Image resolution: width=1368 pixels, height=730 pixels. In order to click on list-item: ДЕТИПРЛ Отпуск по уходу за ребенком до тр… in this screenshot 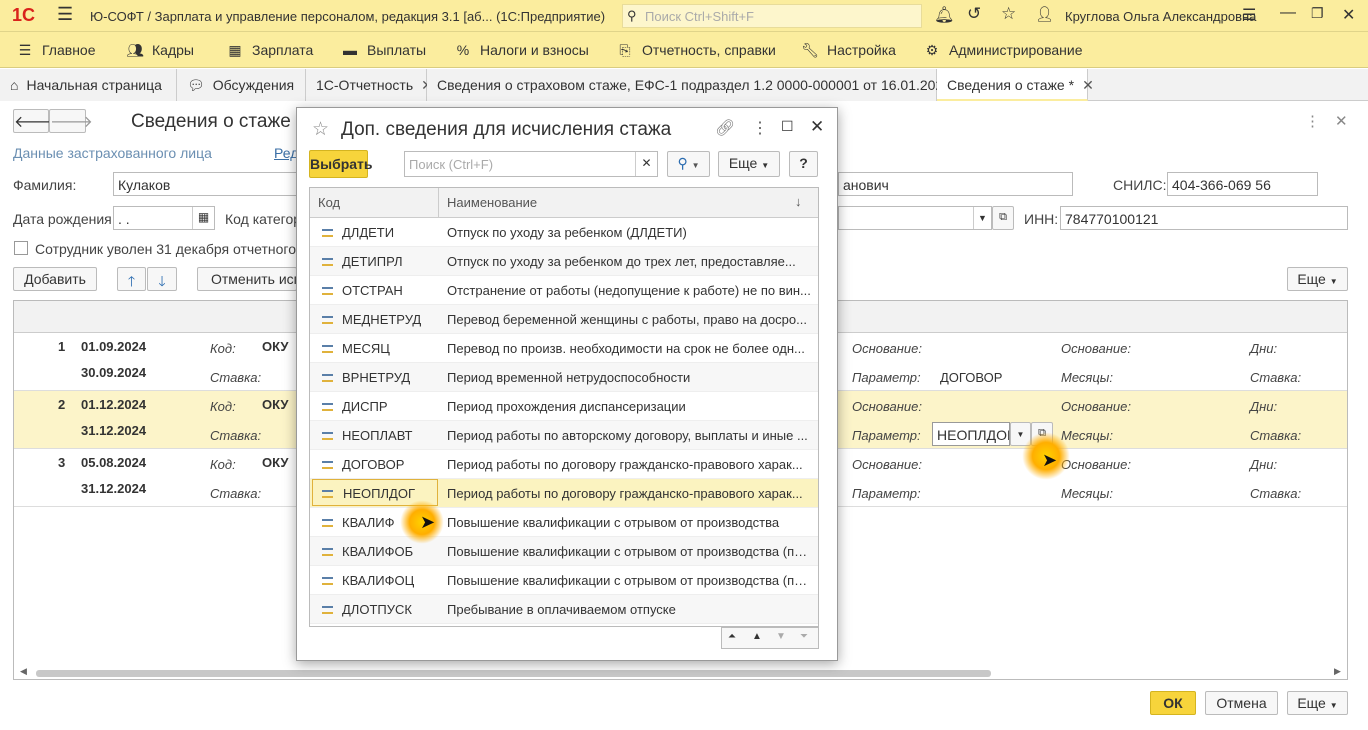, I will do `click(564, 261)`.